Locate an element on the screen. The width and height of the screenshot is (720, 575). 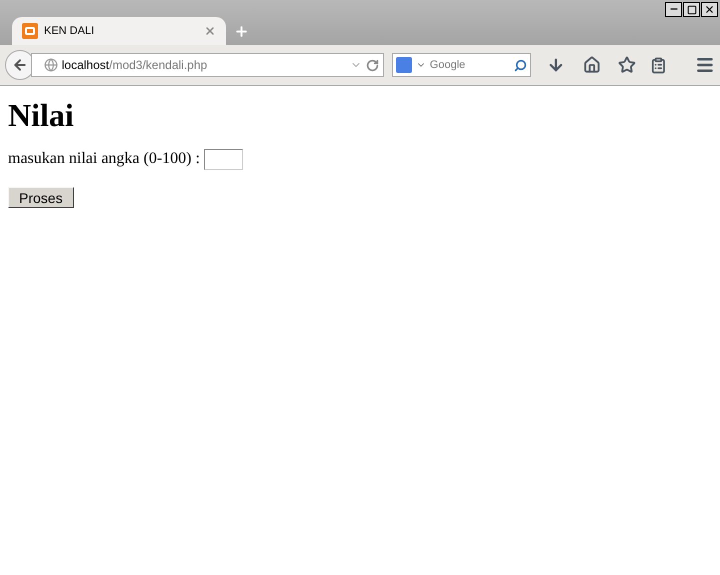
reload-icon is located at coordinates (372, 65).